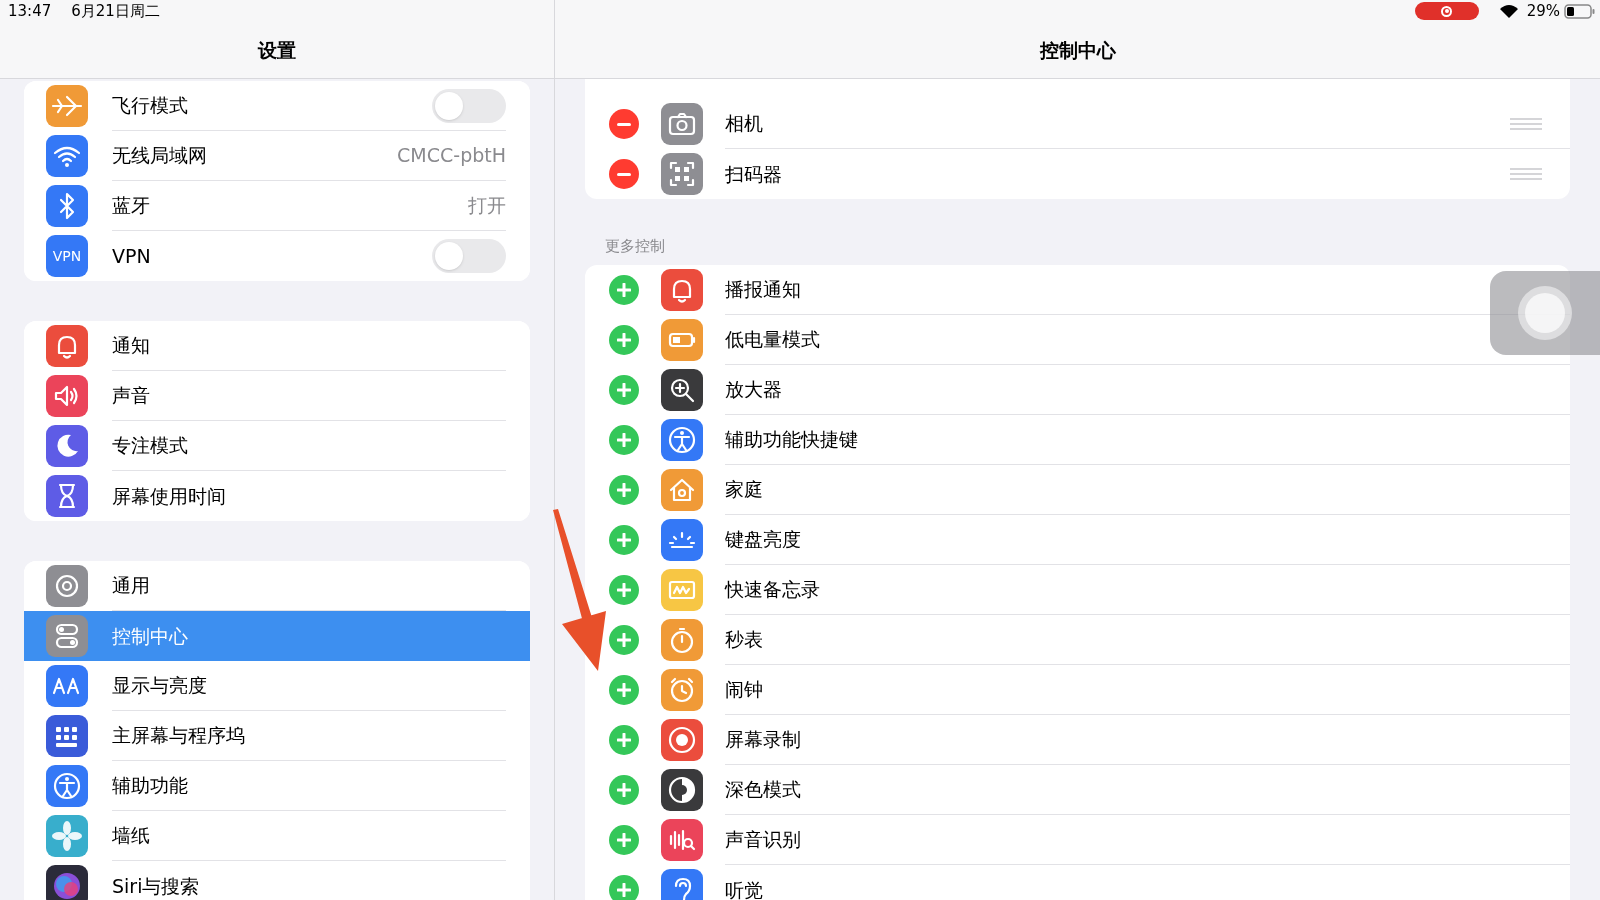 The width and height of the screenshot is (1600, 900). Describe the element at coordinates (754, 390) in the screenshot. I see `control-label: 放大器` at that location.